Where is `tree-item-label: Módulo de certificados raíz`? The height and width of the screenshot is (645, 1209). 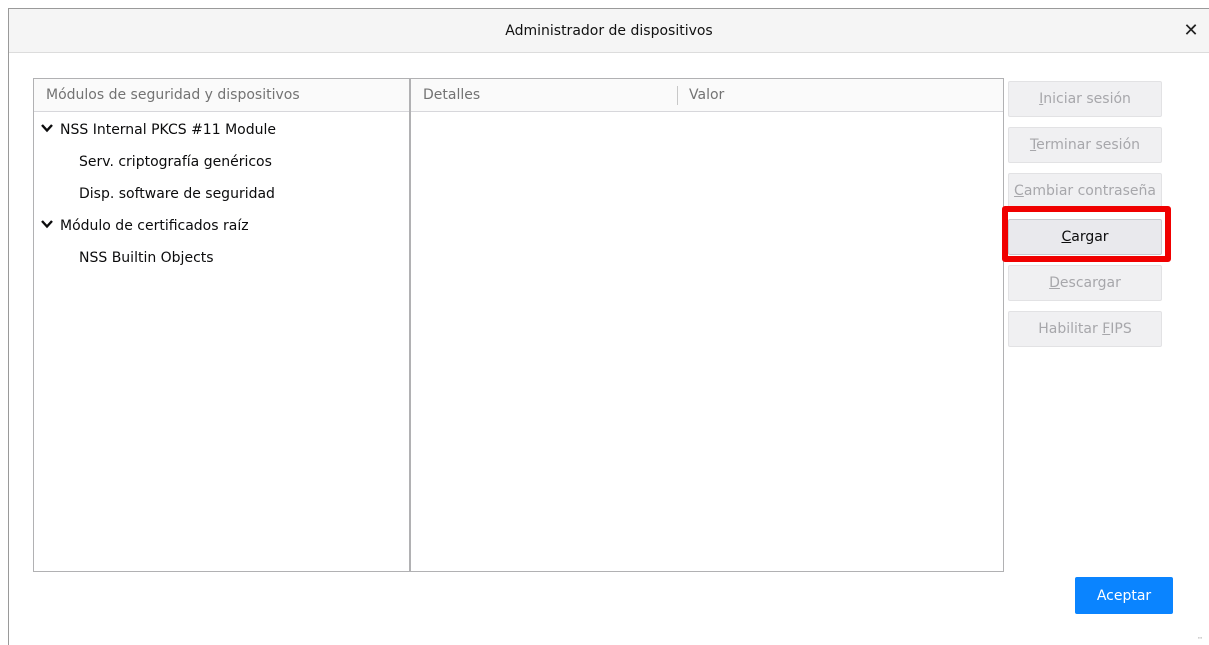 tree-item-label: Módulo de certificados raíz is located at coordinates (154, 226).